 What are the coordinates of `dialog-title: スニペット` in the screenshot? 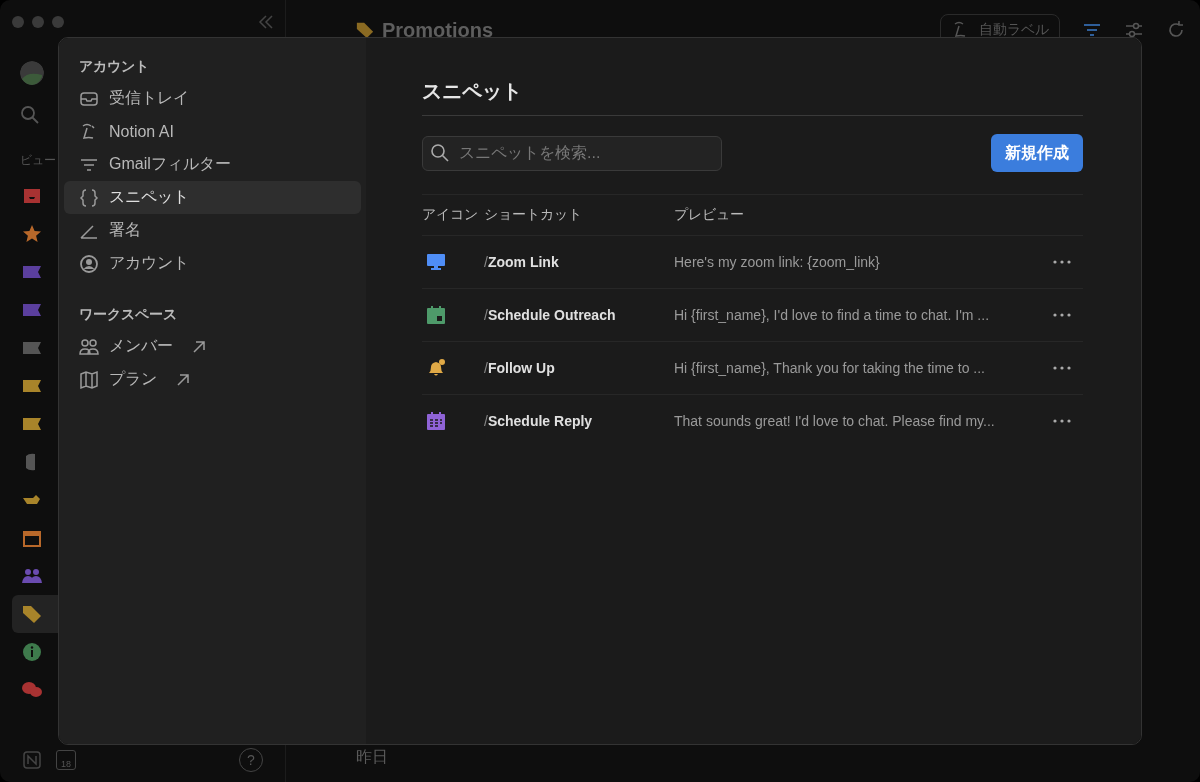 It's located at (752, 97).